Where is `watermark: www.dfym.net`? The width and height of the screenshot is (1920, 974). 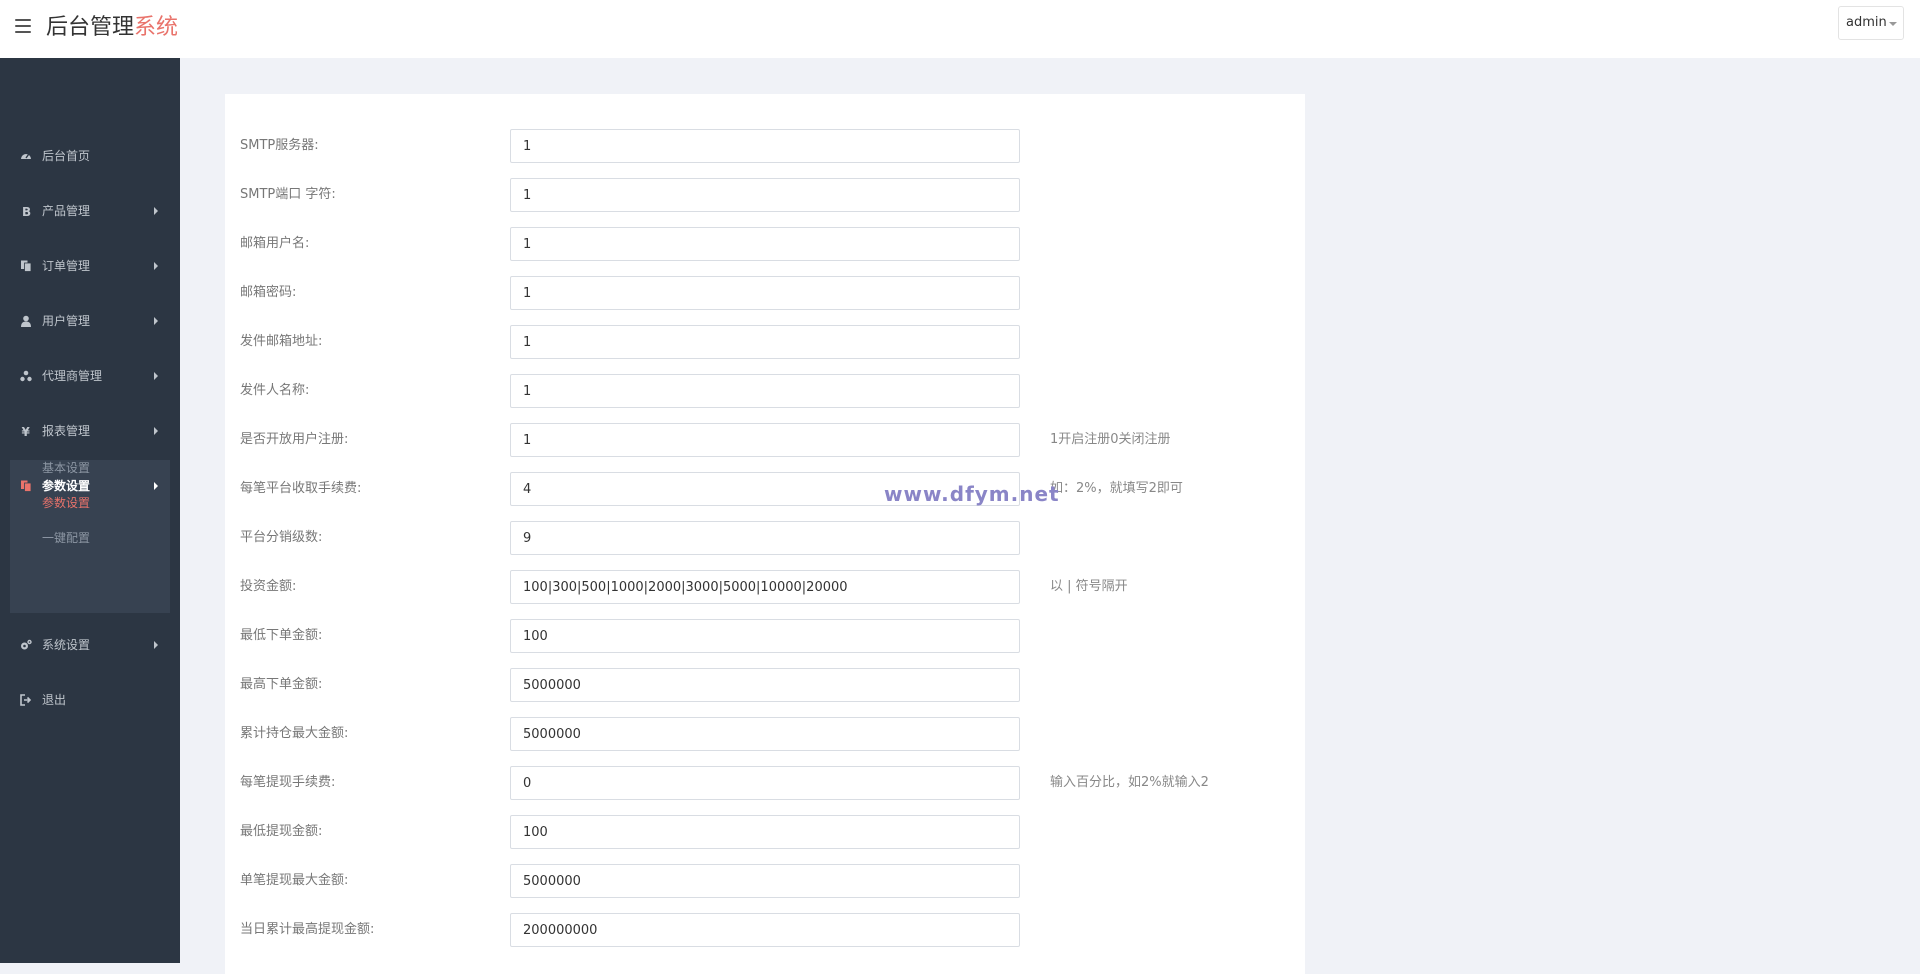 watermark: www.dfym.net is located at coordinates (972, 494).